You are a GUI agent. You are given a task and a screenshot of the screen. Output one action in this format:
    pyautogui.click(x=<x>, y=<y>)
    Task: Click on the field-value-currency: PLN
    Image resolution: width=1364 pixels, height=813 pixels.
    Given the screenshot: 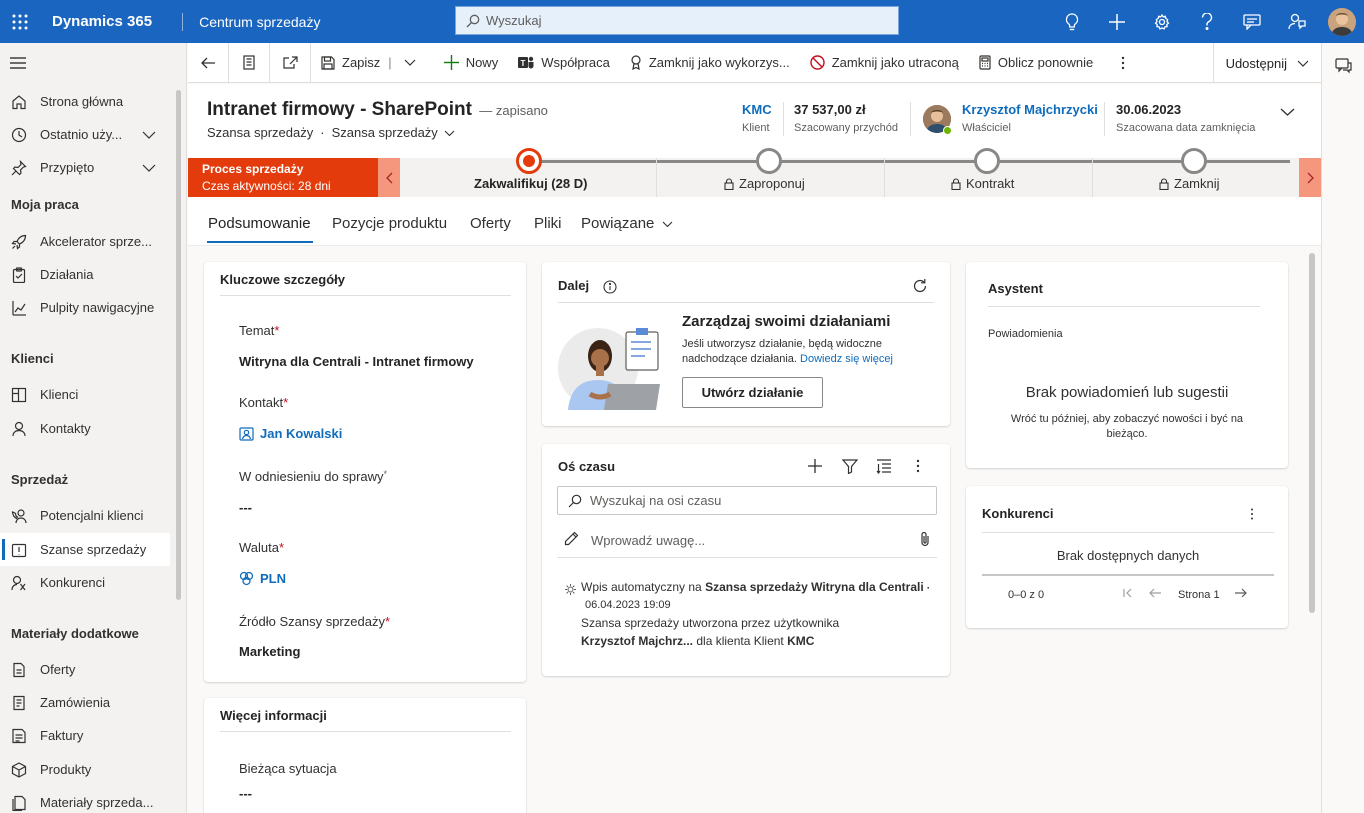 What is the action you would take?
    pyautogui.click(x=262, y=578)
    